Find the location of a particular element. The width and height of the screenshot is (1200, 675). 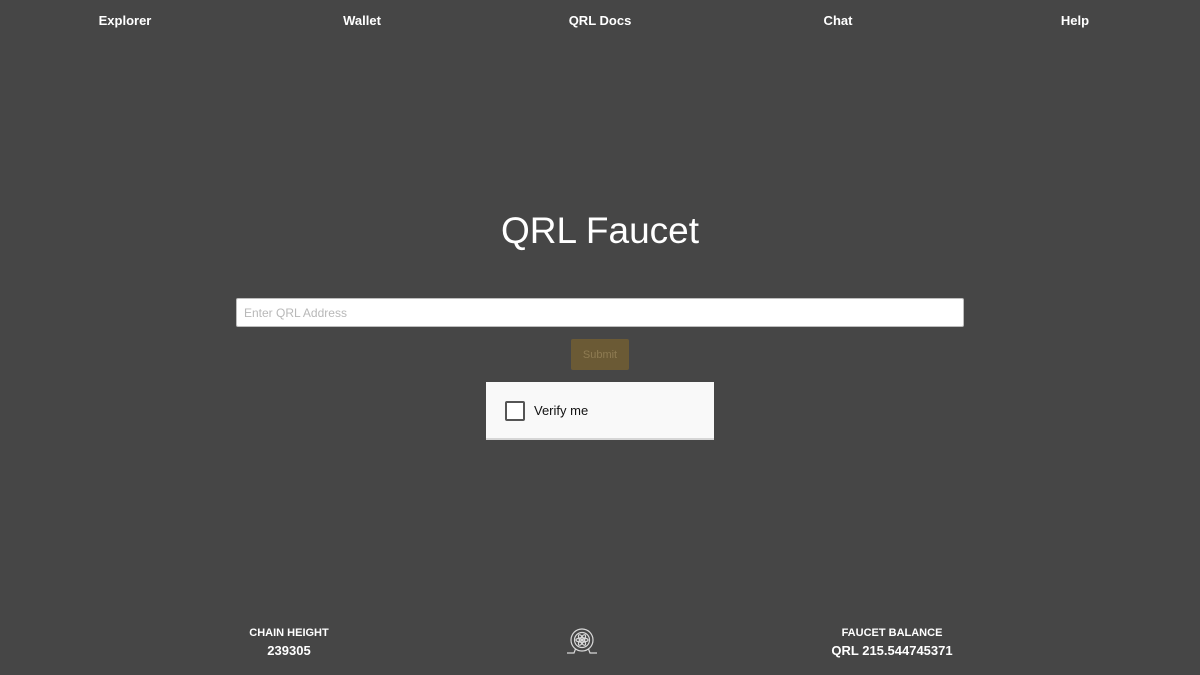

chain-height-stat: CHAIN HEIGHT 239305 is located at coordinates (288, 642).